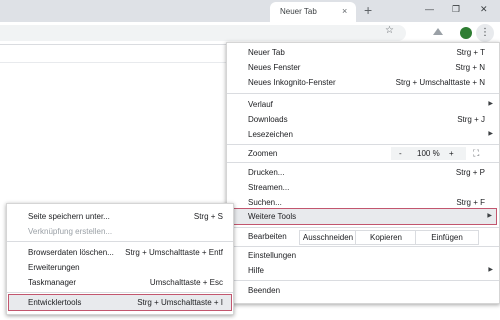 This screenshot has height=320, width=500. Describe the element at coordinates (363, 216) in the screenshot. I see `menu-item-more-tools: Weitere Tools ▶` at that location.